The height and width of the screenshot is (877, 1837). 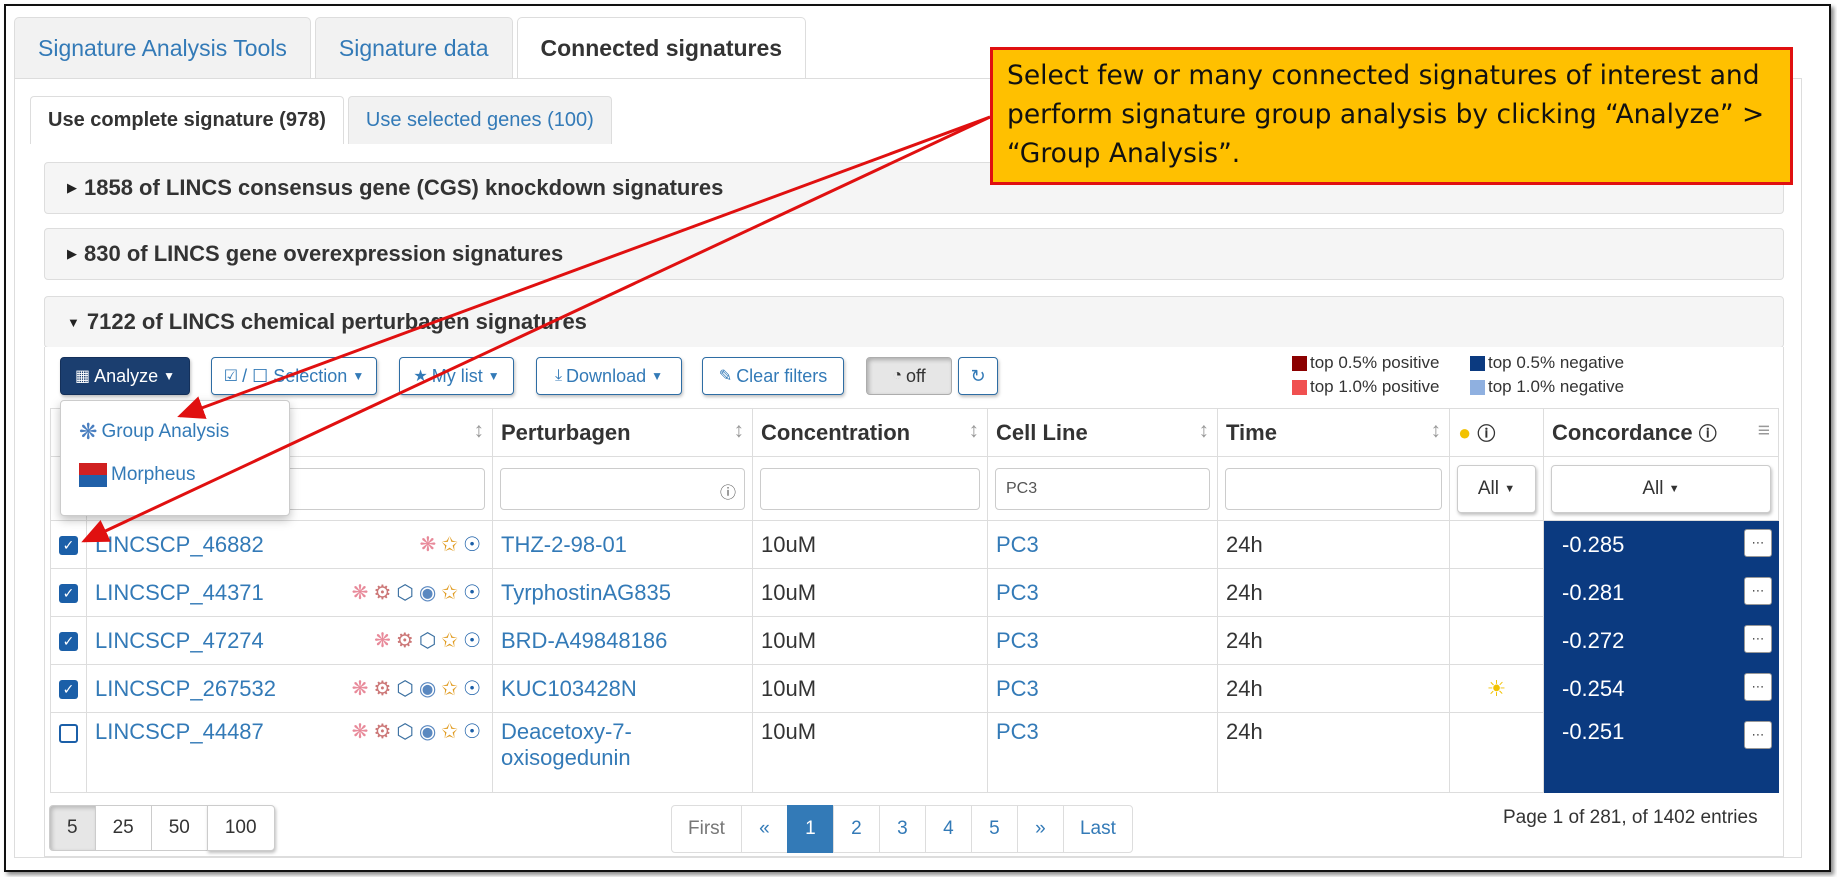 What do you see at coordinates (479, 430) in the screenshot?
I see `sort-icon: ↕` at bounding box center [479, 430].